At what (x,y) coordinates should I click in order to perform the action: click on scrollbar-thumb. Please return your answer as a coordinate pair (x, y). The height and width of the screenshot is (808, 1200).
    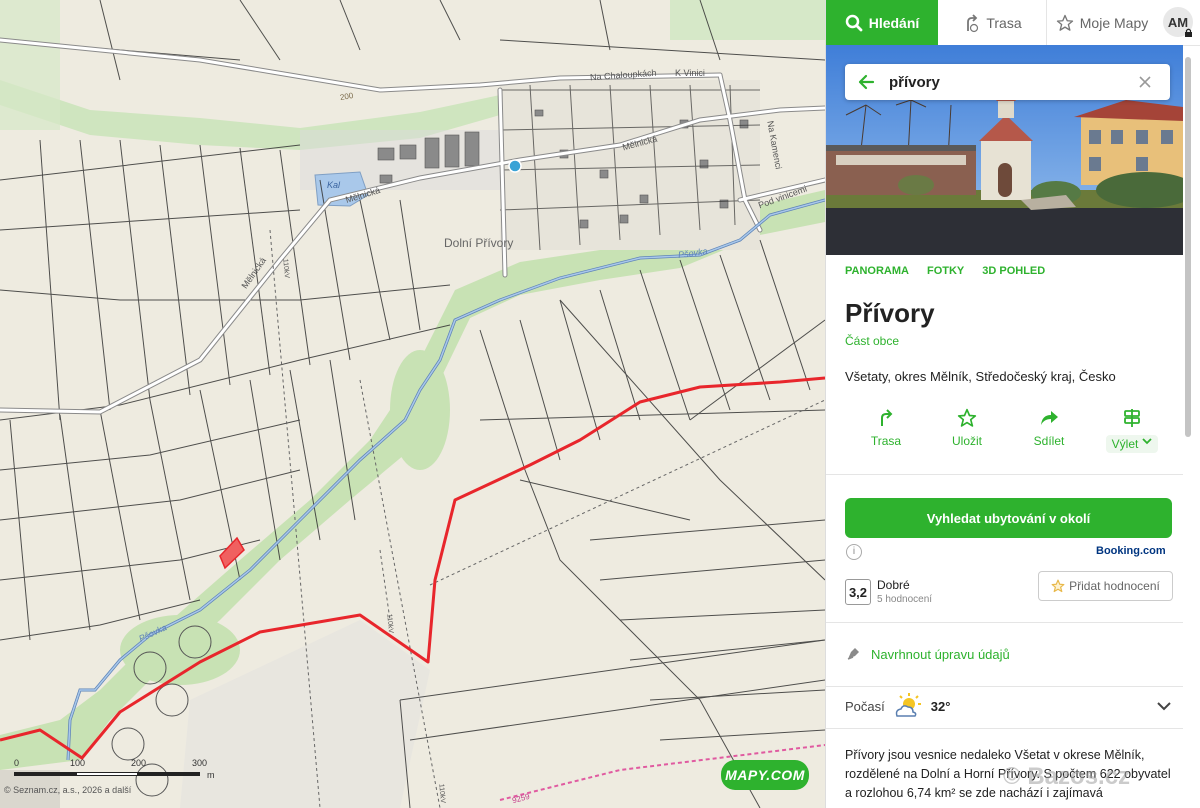
    Looking at the image, I should click on (1188, 247).